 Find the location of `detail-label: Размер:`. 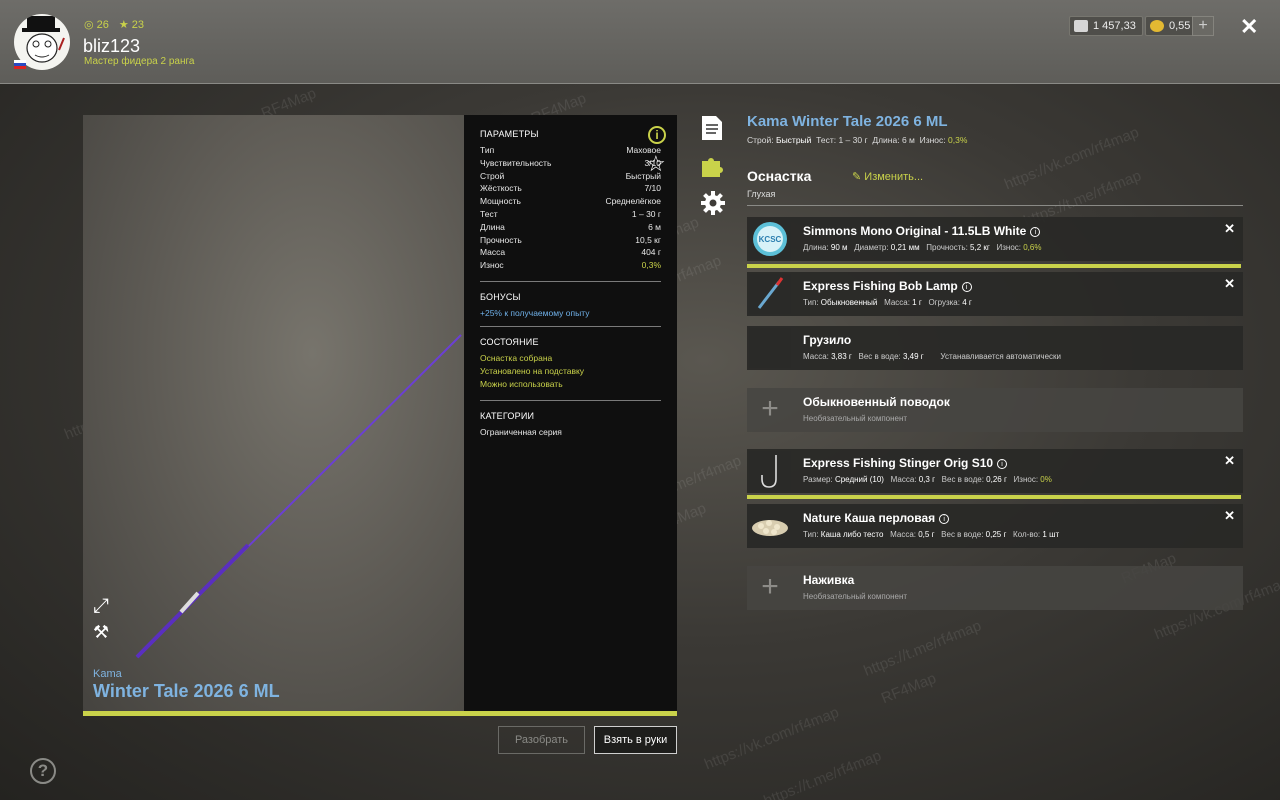

detail-label: Размер: is located at coordinates (818, 479).